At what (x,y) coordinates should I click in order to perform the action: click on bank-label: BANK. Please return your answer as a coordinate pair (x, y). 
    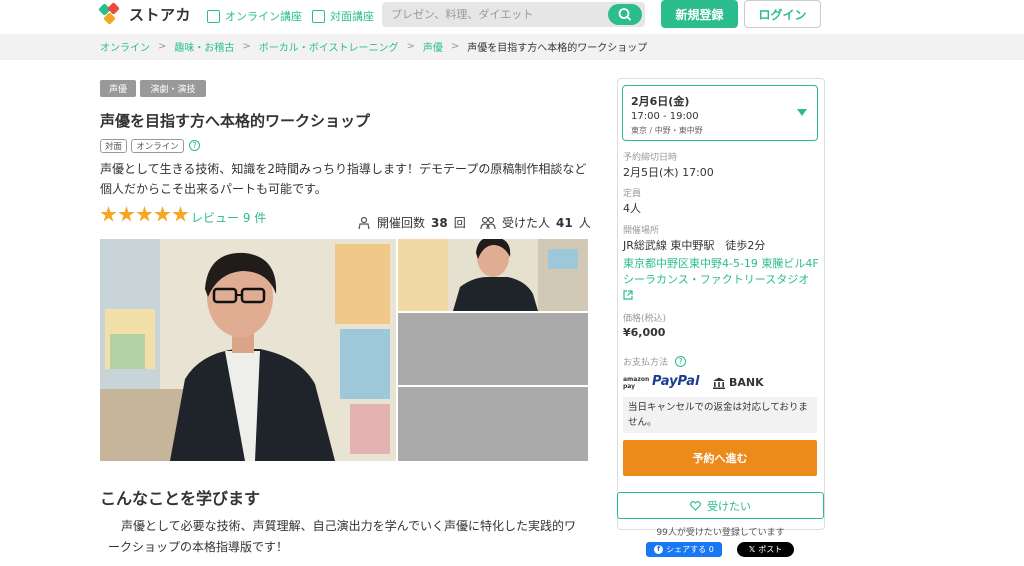
    Looking at the image, I should click on (746, 382).